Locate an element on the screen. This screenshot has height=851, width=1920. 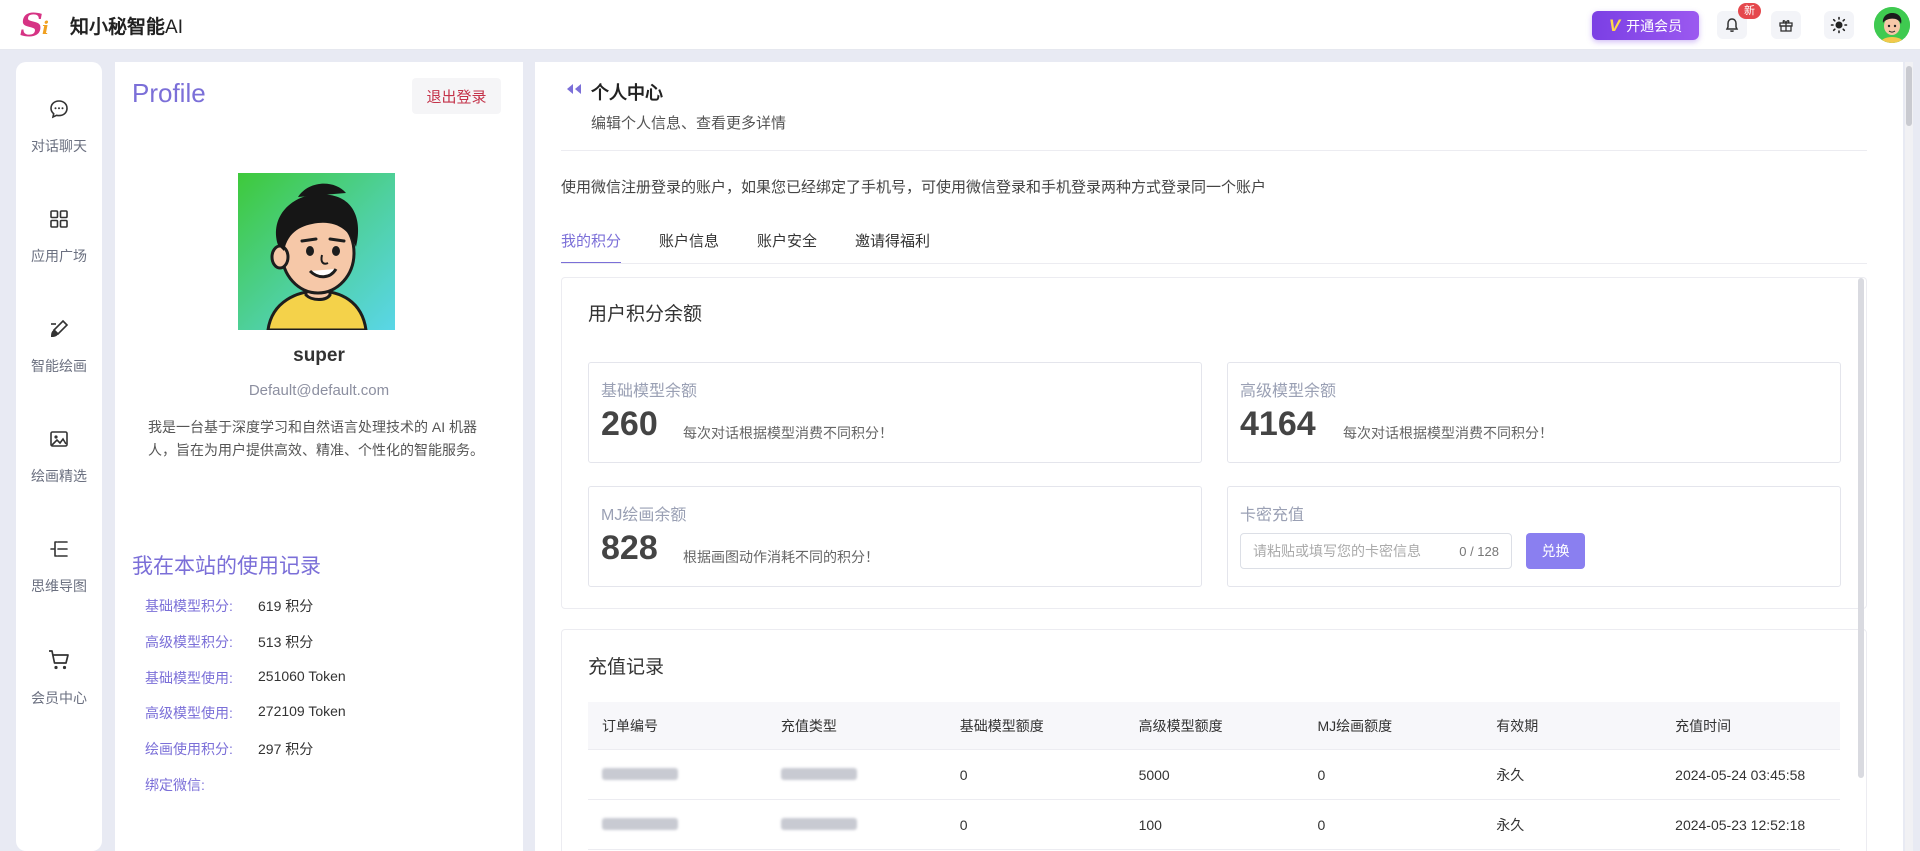
table-header: 订单编号 充值类型 基础模型额度 高级模型额度 MJ绘画额度 有效期 充值时间 is located at coordinates (1214, 726).